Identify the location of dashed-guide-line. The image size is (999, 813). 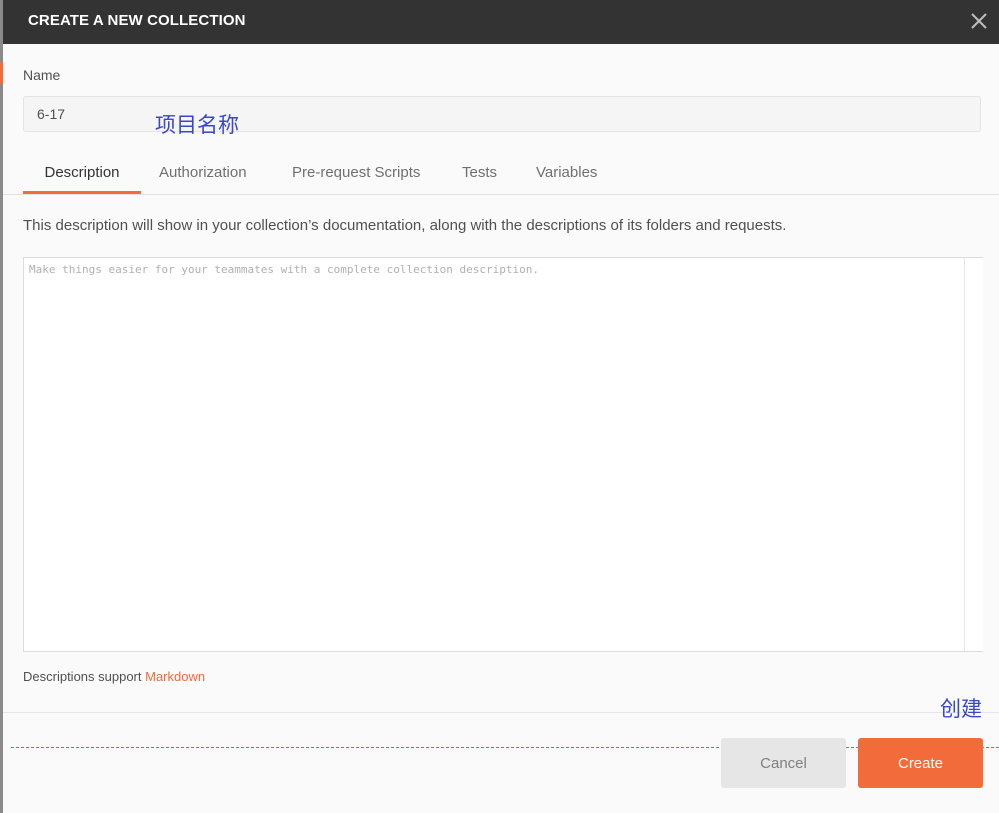
(505, 747).